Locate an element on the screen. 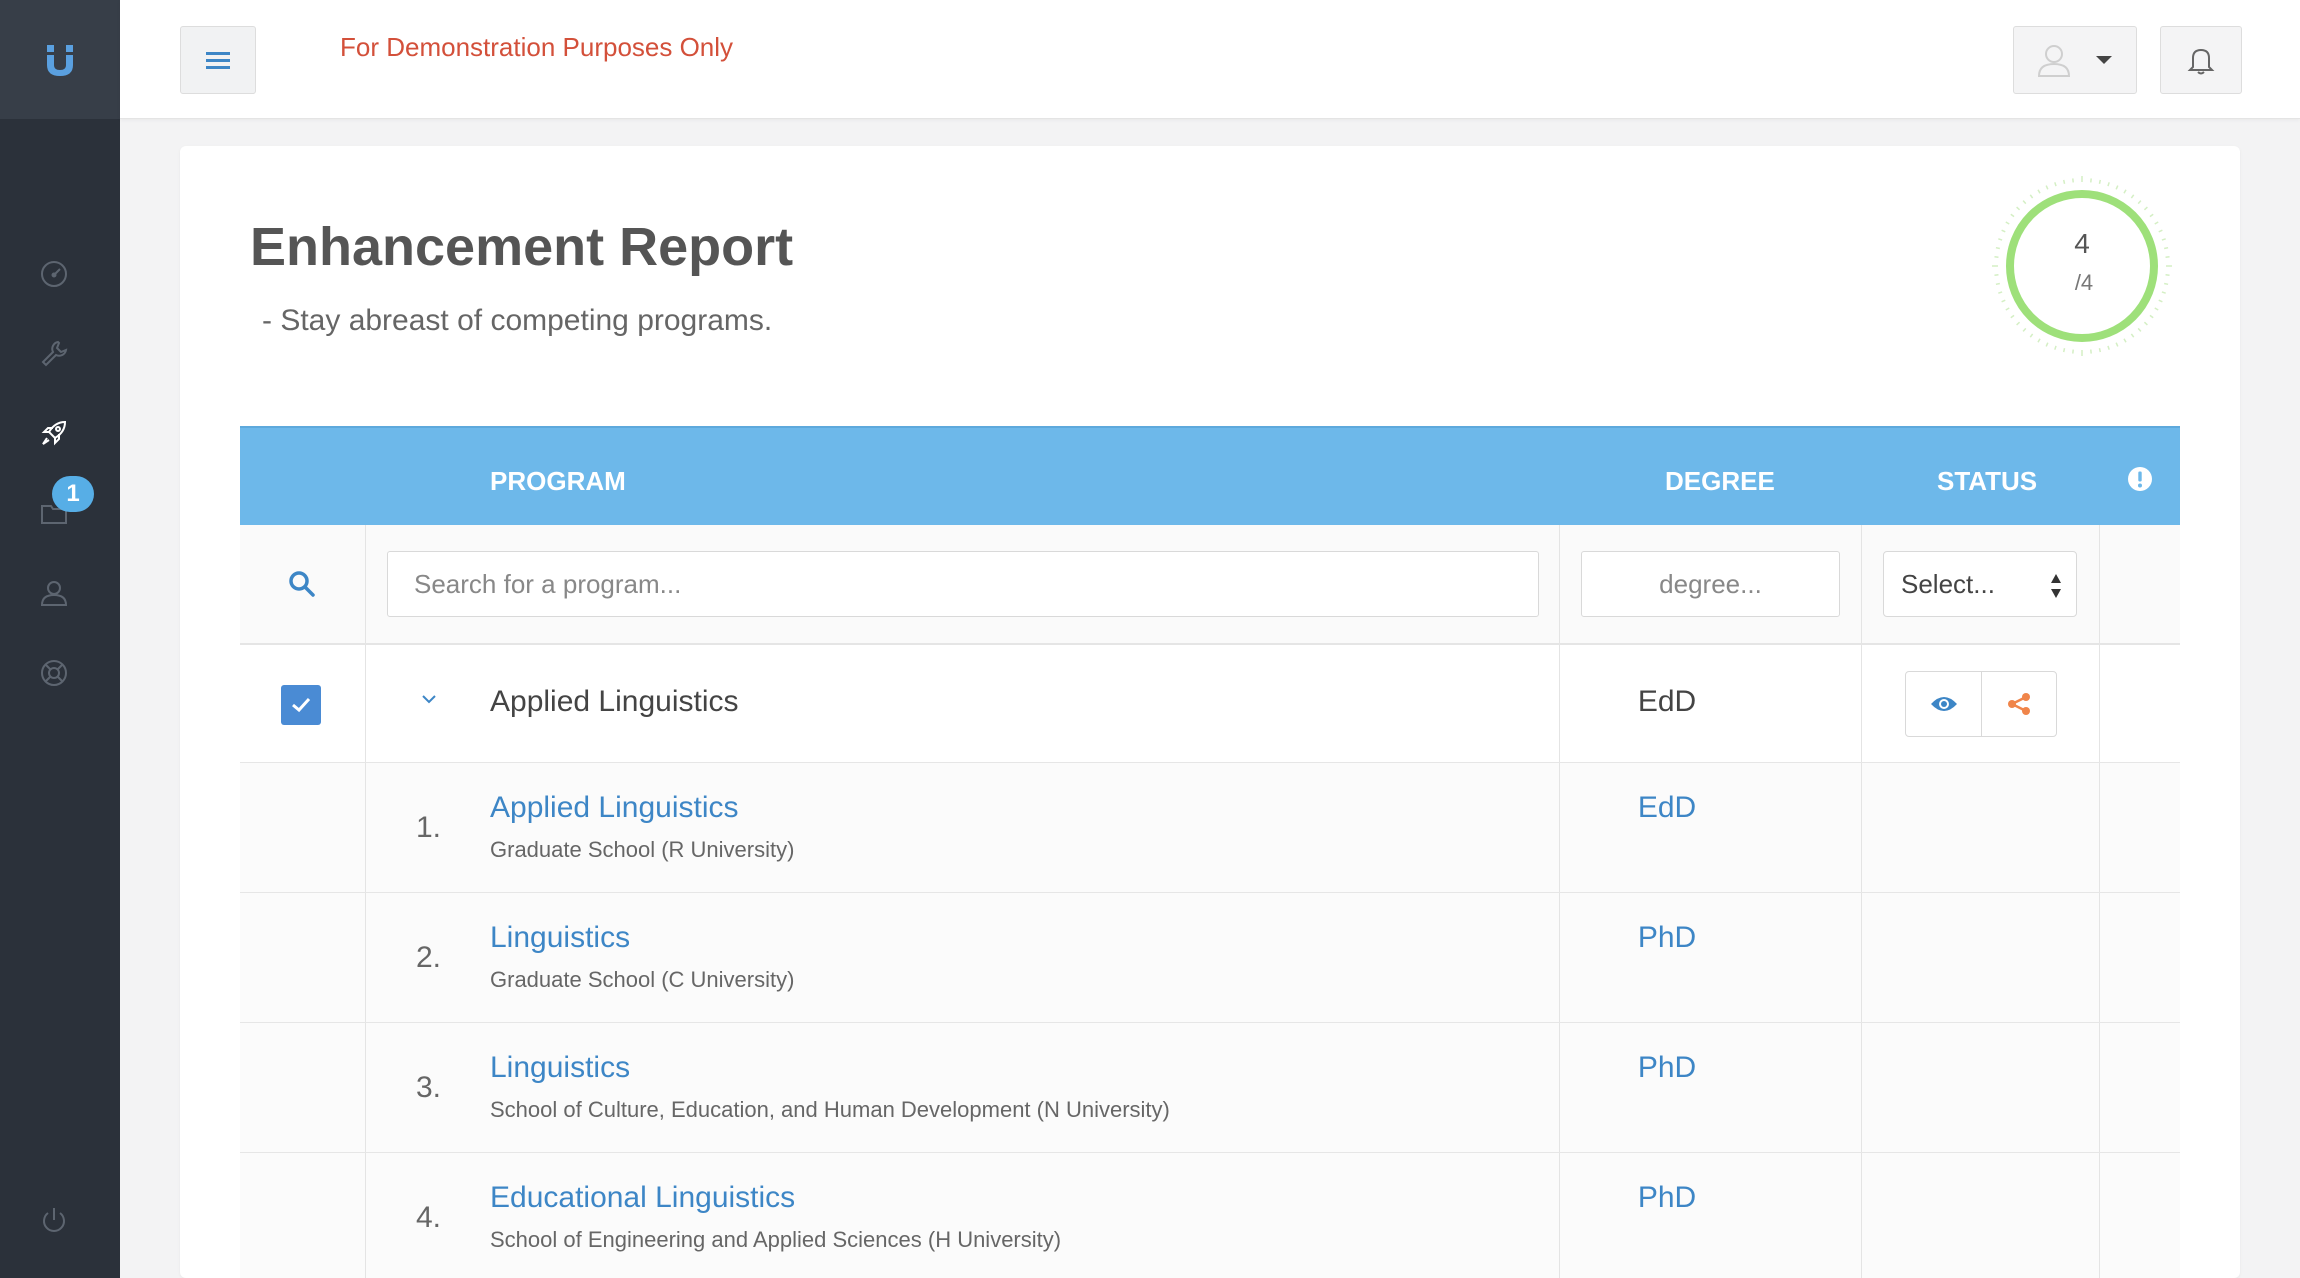 This screenshot has height=1278, width=2300. program-school: Graduate School (R University) is located at coordinates (642, 849).